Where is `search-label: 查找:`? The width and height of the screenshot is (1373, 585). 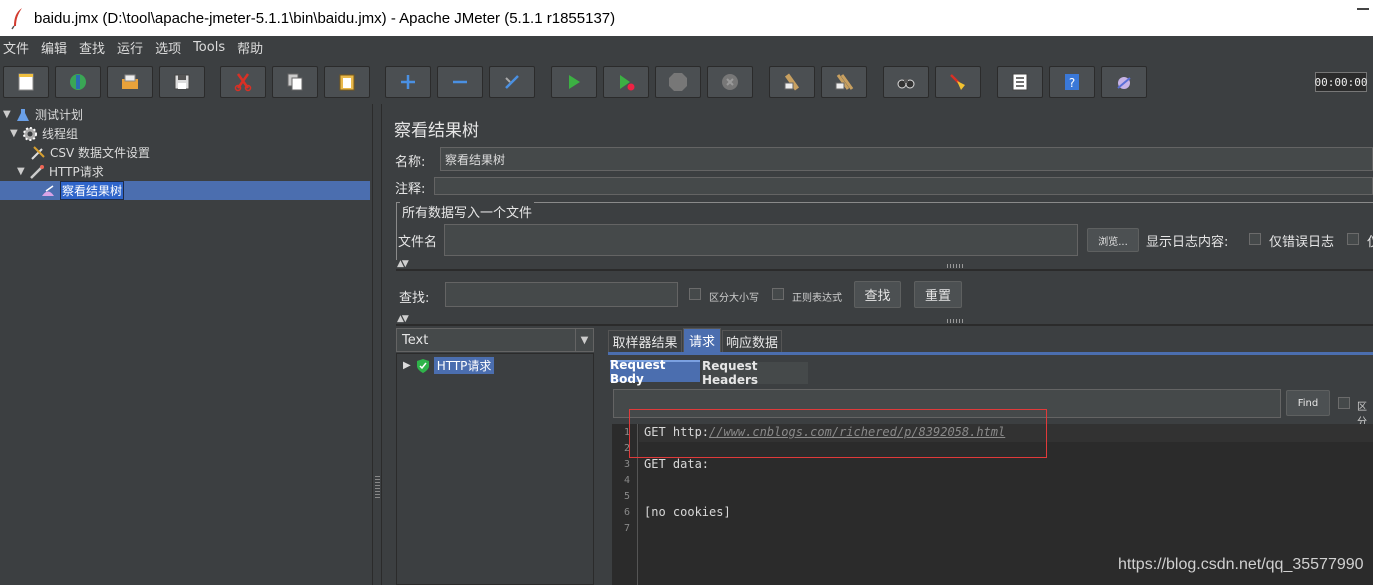 search-label: 查找: is located at coordinates (414, 298).